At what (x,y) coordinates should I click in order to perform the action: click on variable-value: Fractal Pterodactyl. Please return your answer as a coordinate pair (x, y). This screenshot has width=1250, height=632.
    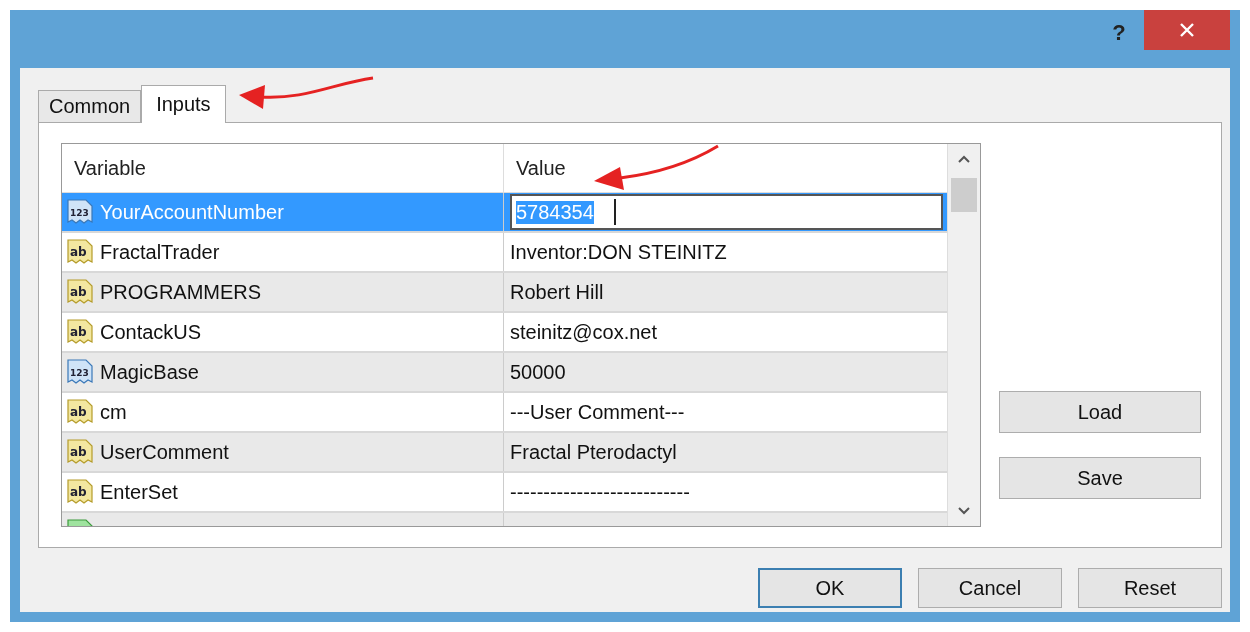
    Looking at the image, I should click on (593, 452).